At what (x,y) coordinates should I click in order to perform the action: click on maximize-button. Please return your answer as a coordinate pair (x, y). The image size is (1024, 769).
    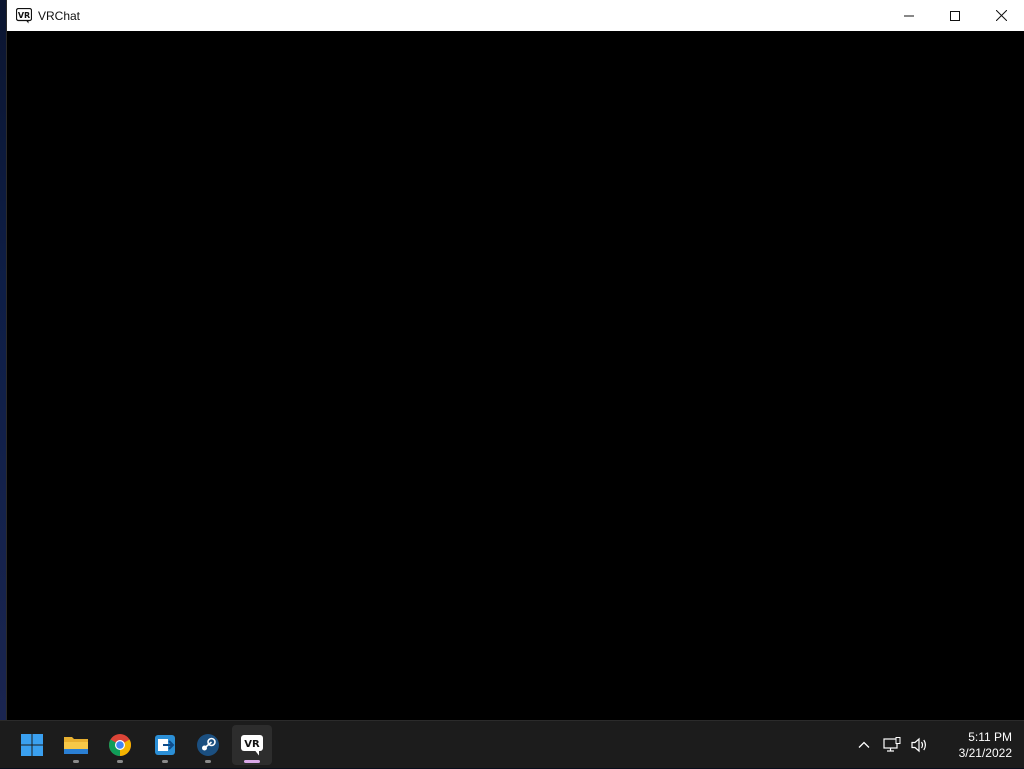
    Looking at the image, I should click on (955, 15).